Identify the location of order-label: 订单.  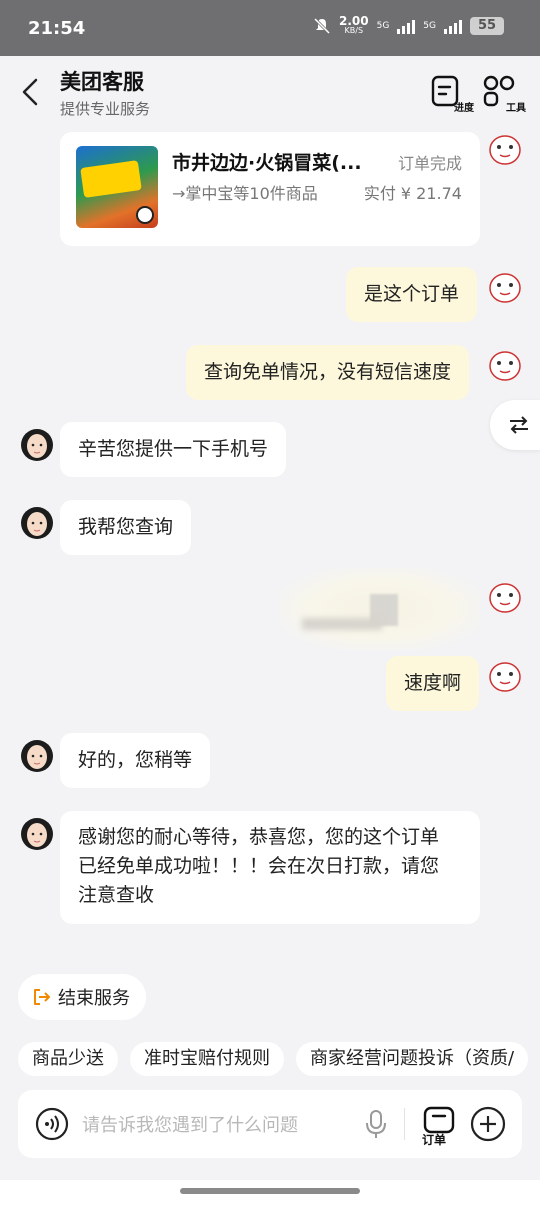
(434, 1140).